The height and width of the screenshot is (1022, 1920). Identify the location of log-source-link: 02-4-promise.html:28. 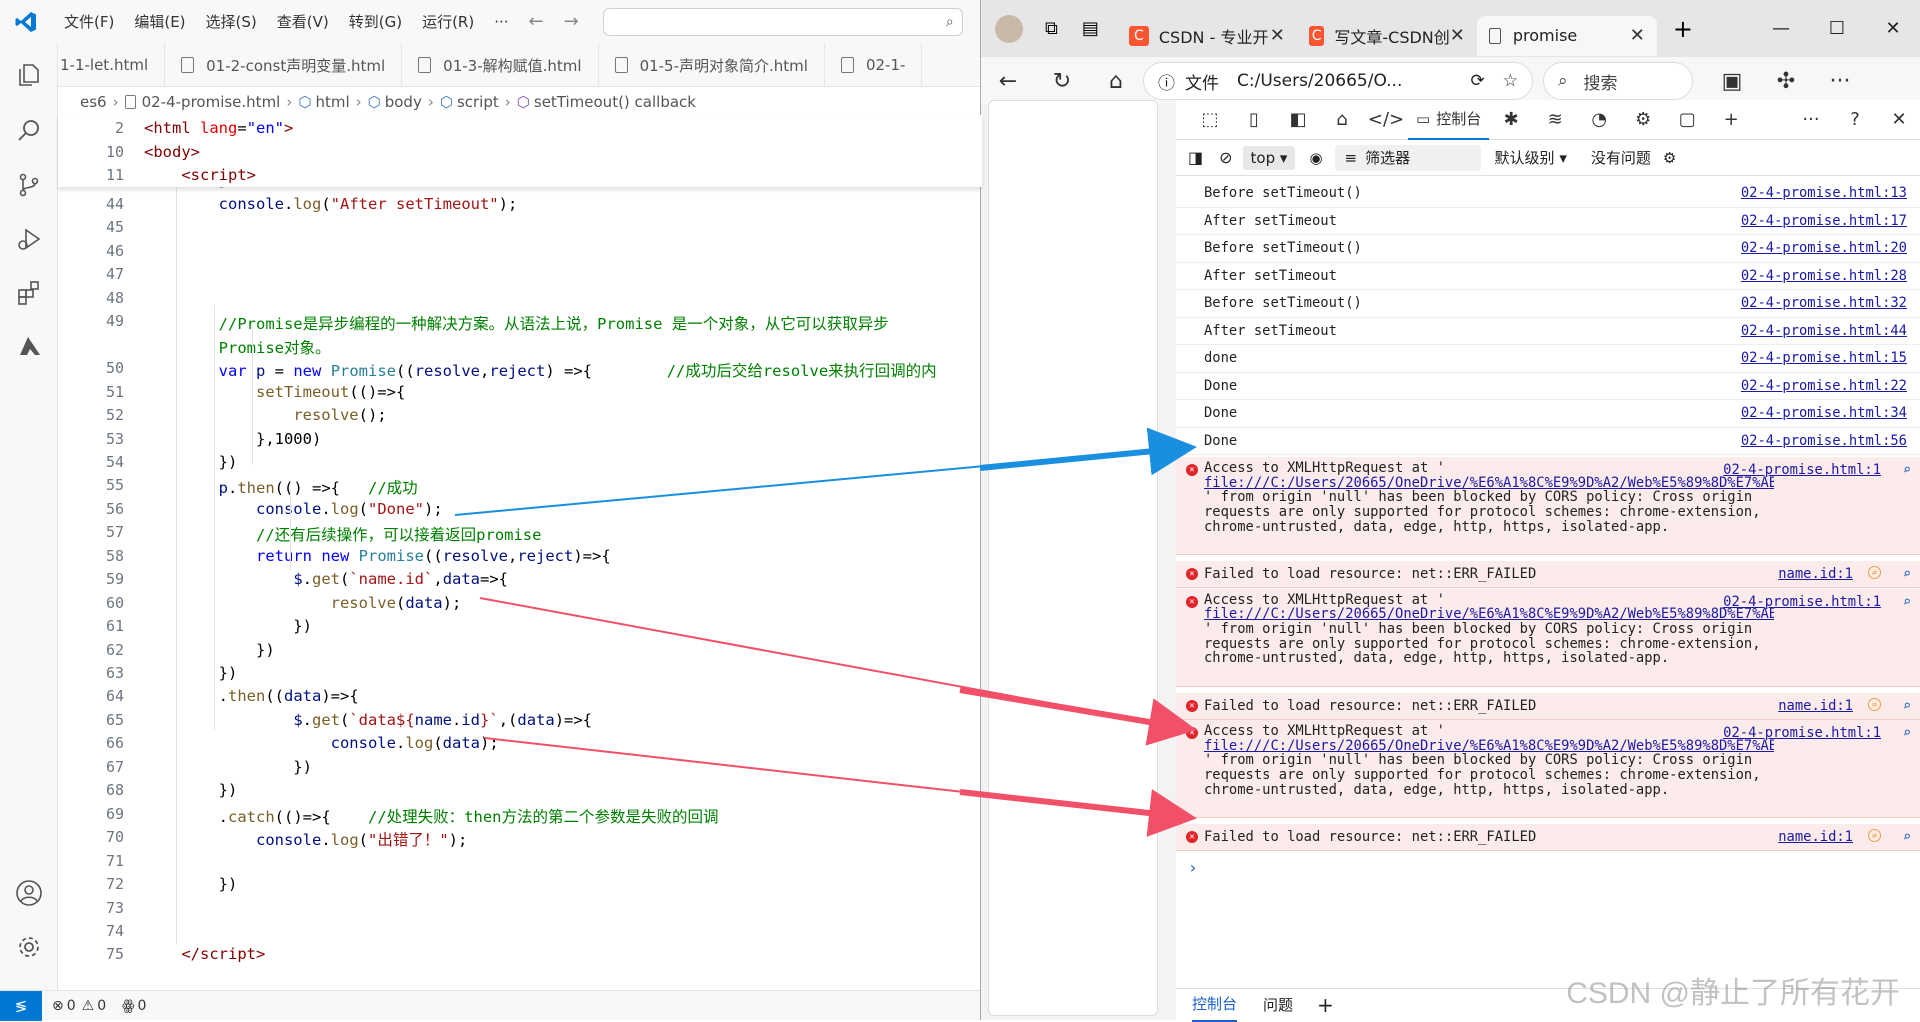
(1824, 276).